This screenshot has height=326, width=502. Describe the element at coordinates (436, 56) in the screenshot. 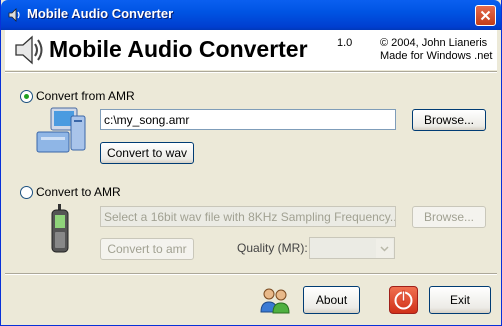

I see `made-for-line: Made for Windows .net` at that location.